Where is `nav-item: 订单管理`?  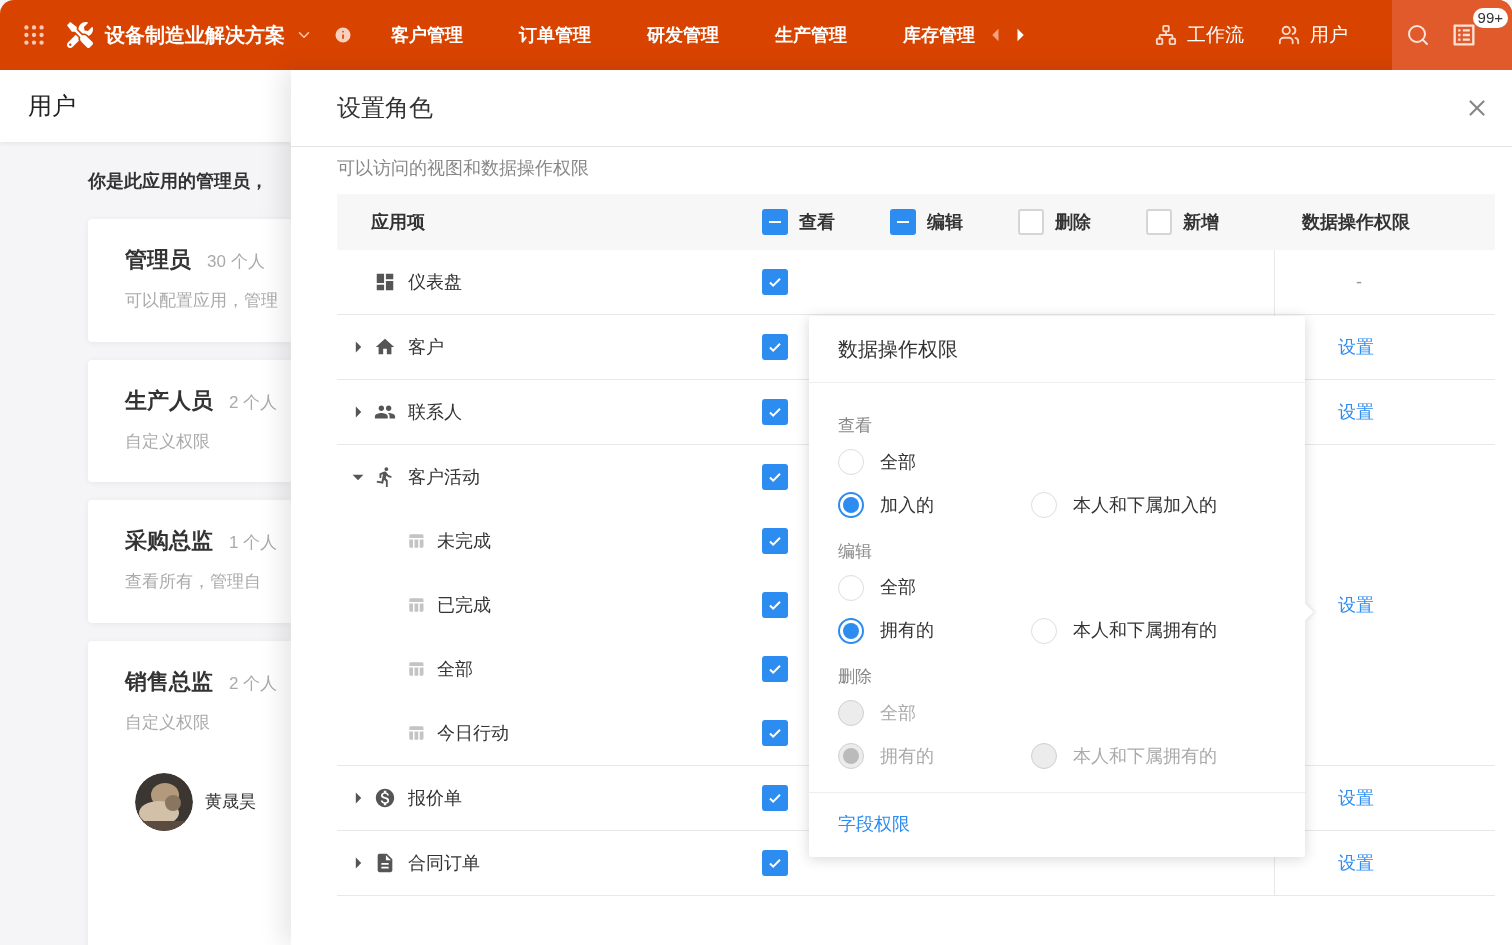 nav-item: 订单管理 is located at coordinates (555, 35).